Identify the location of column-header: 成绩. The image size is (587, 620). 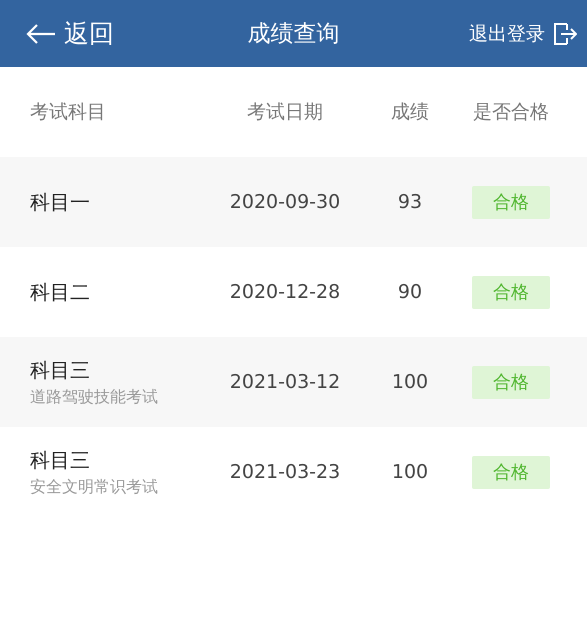
(410, 112).